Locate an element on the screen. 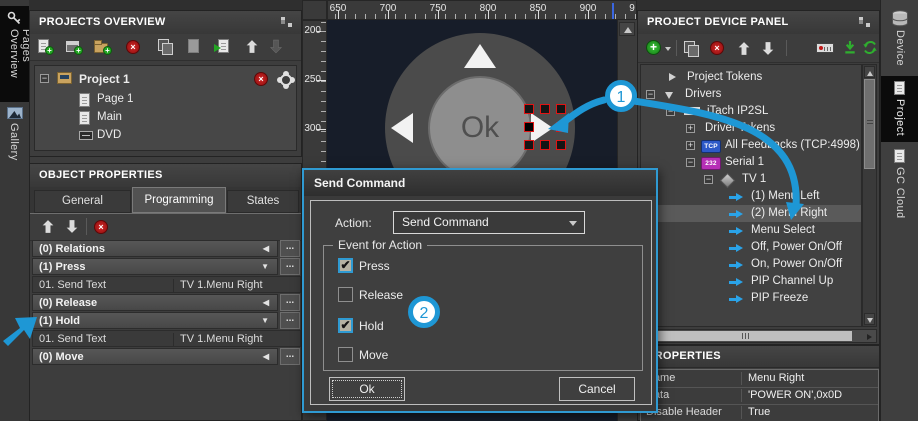  action-select: Send Command is located at coordinates (489, 222).